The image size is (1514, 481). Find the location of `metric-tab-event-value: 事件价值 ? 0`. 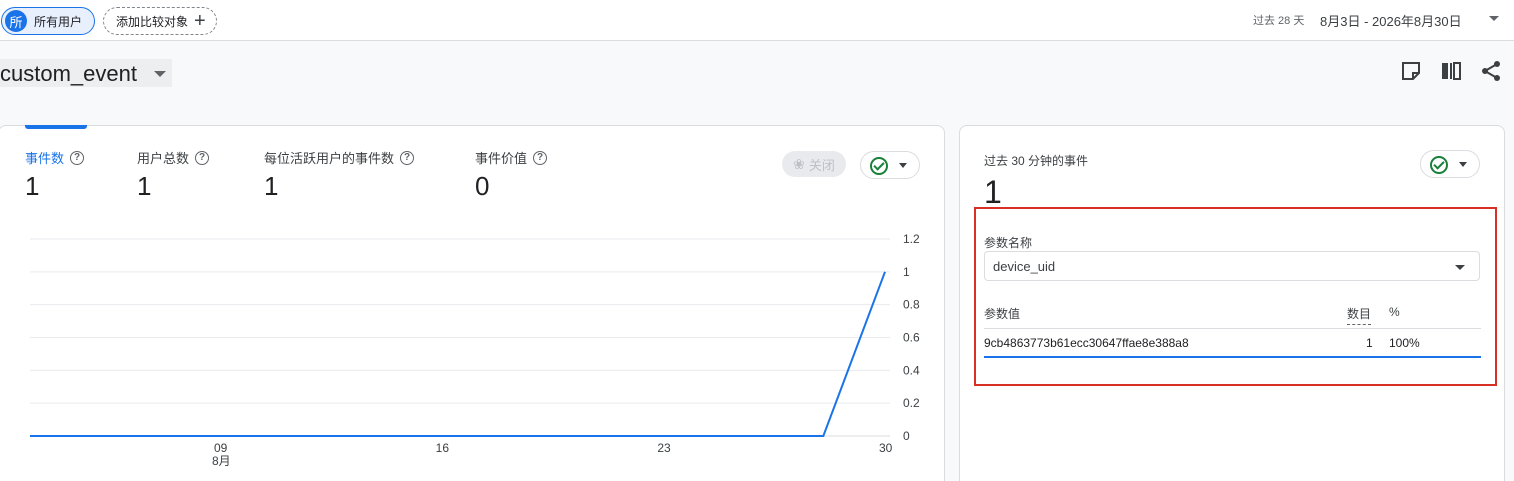

metric-tab-event-value: 事件价值 ? 0 is located at coordinates (511, 175).